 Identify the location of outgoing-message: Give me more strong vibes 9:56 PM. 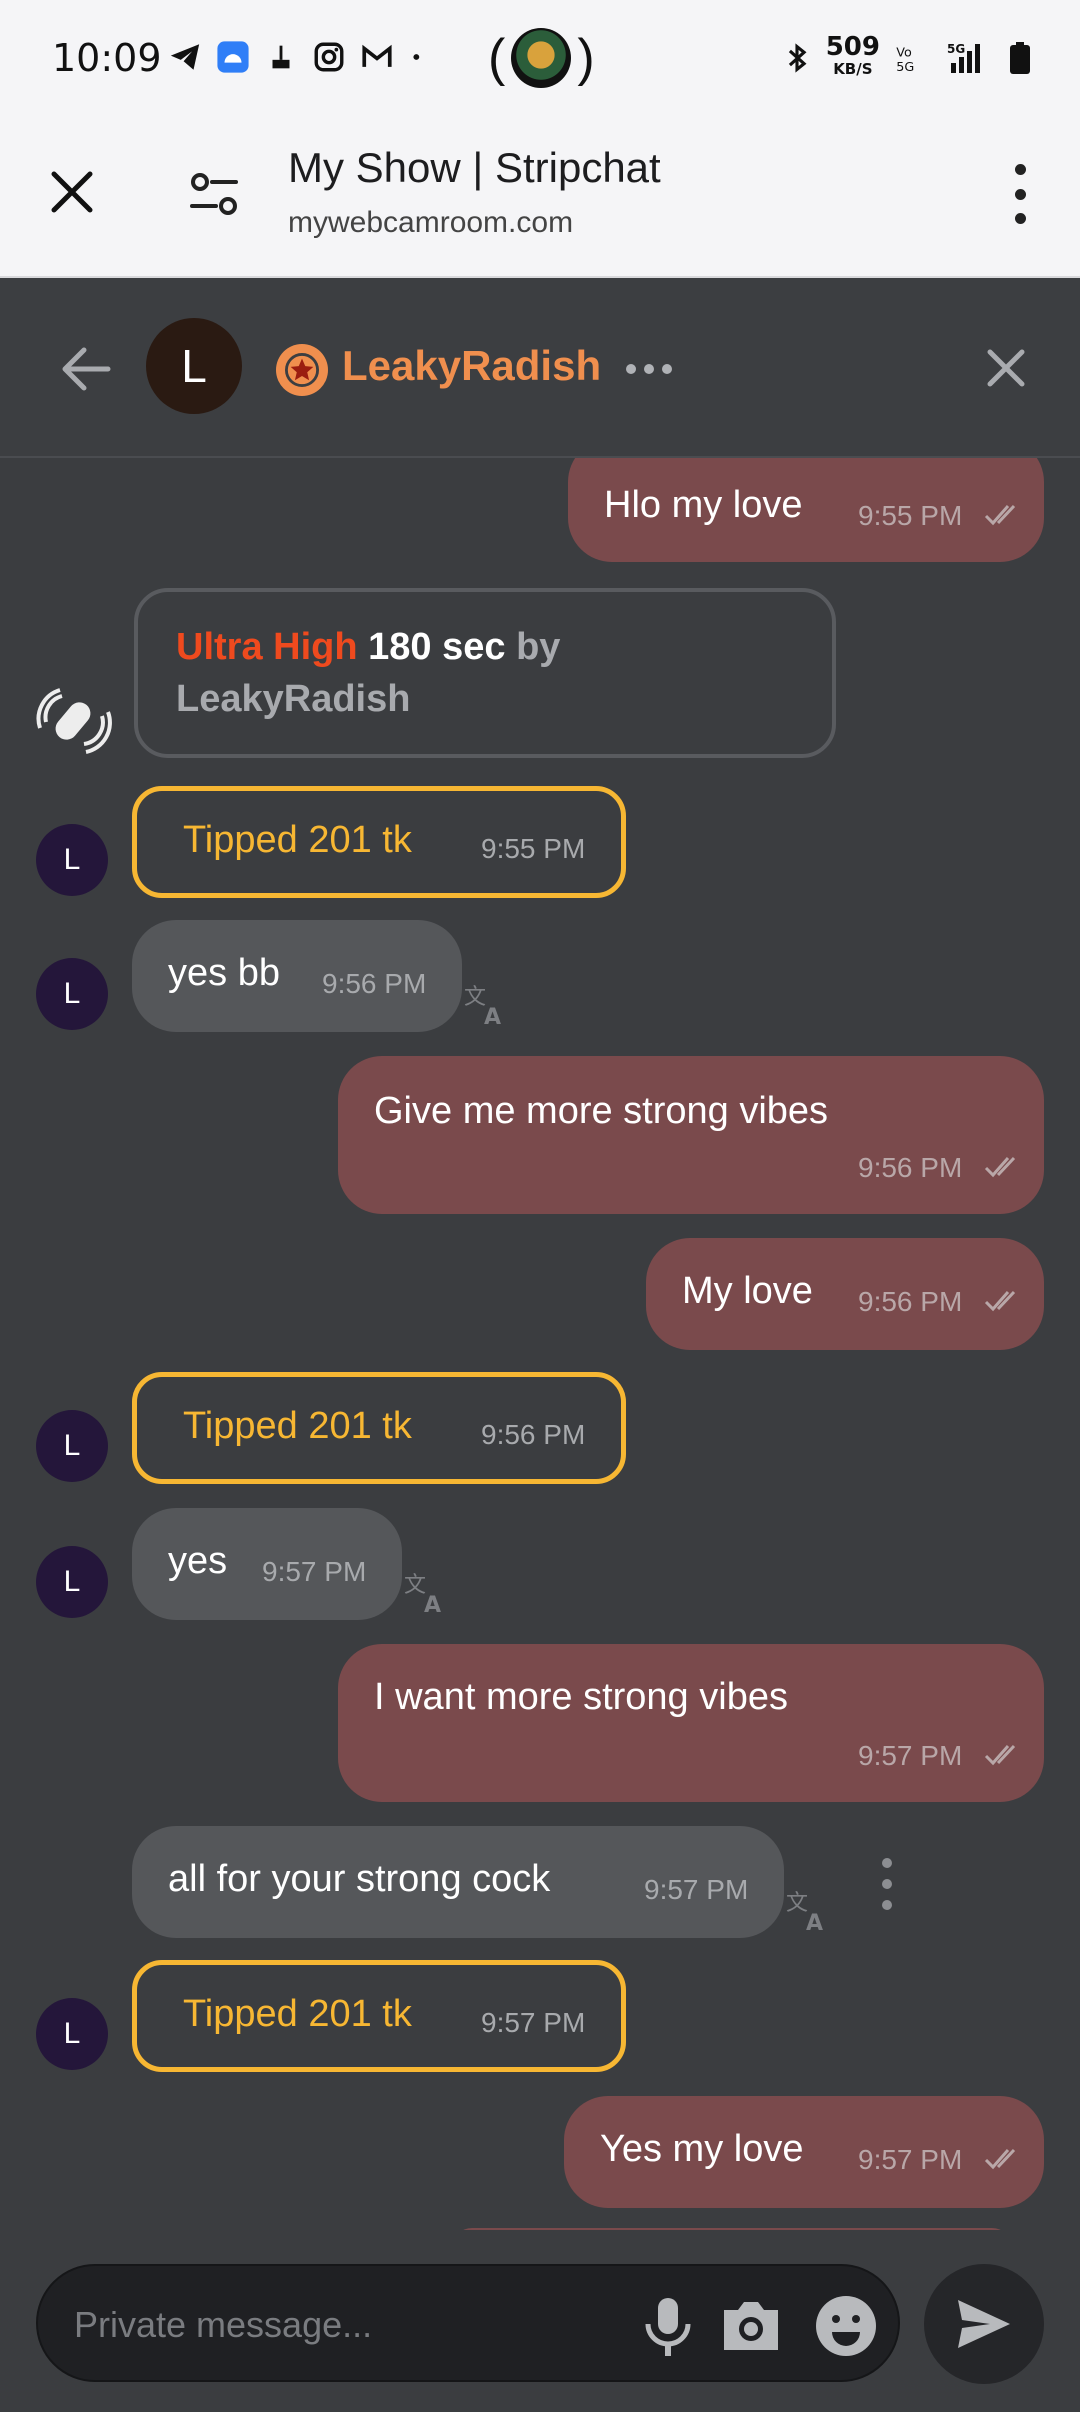
(691, 1135).